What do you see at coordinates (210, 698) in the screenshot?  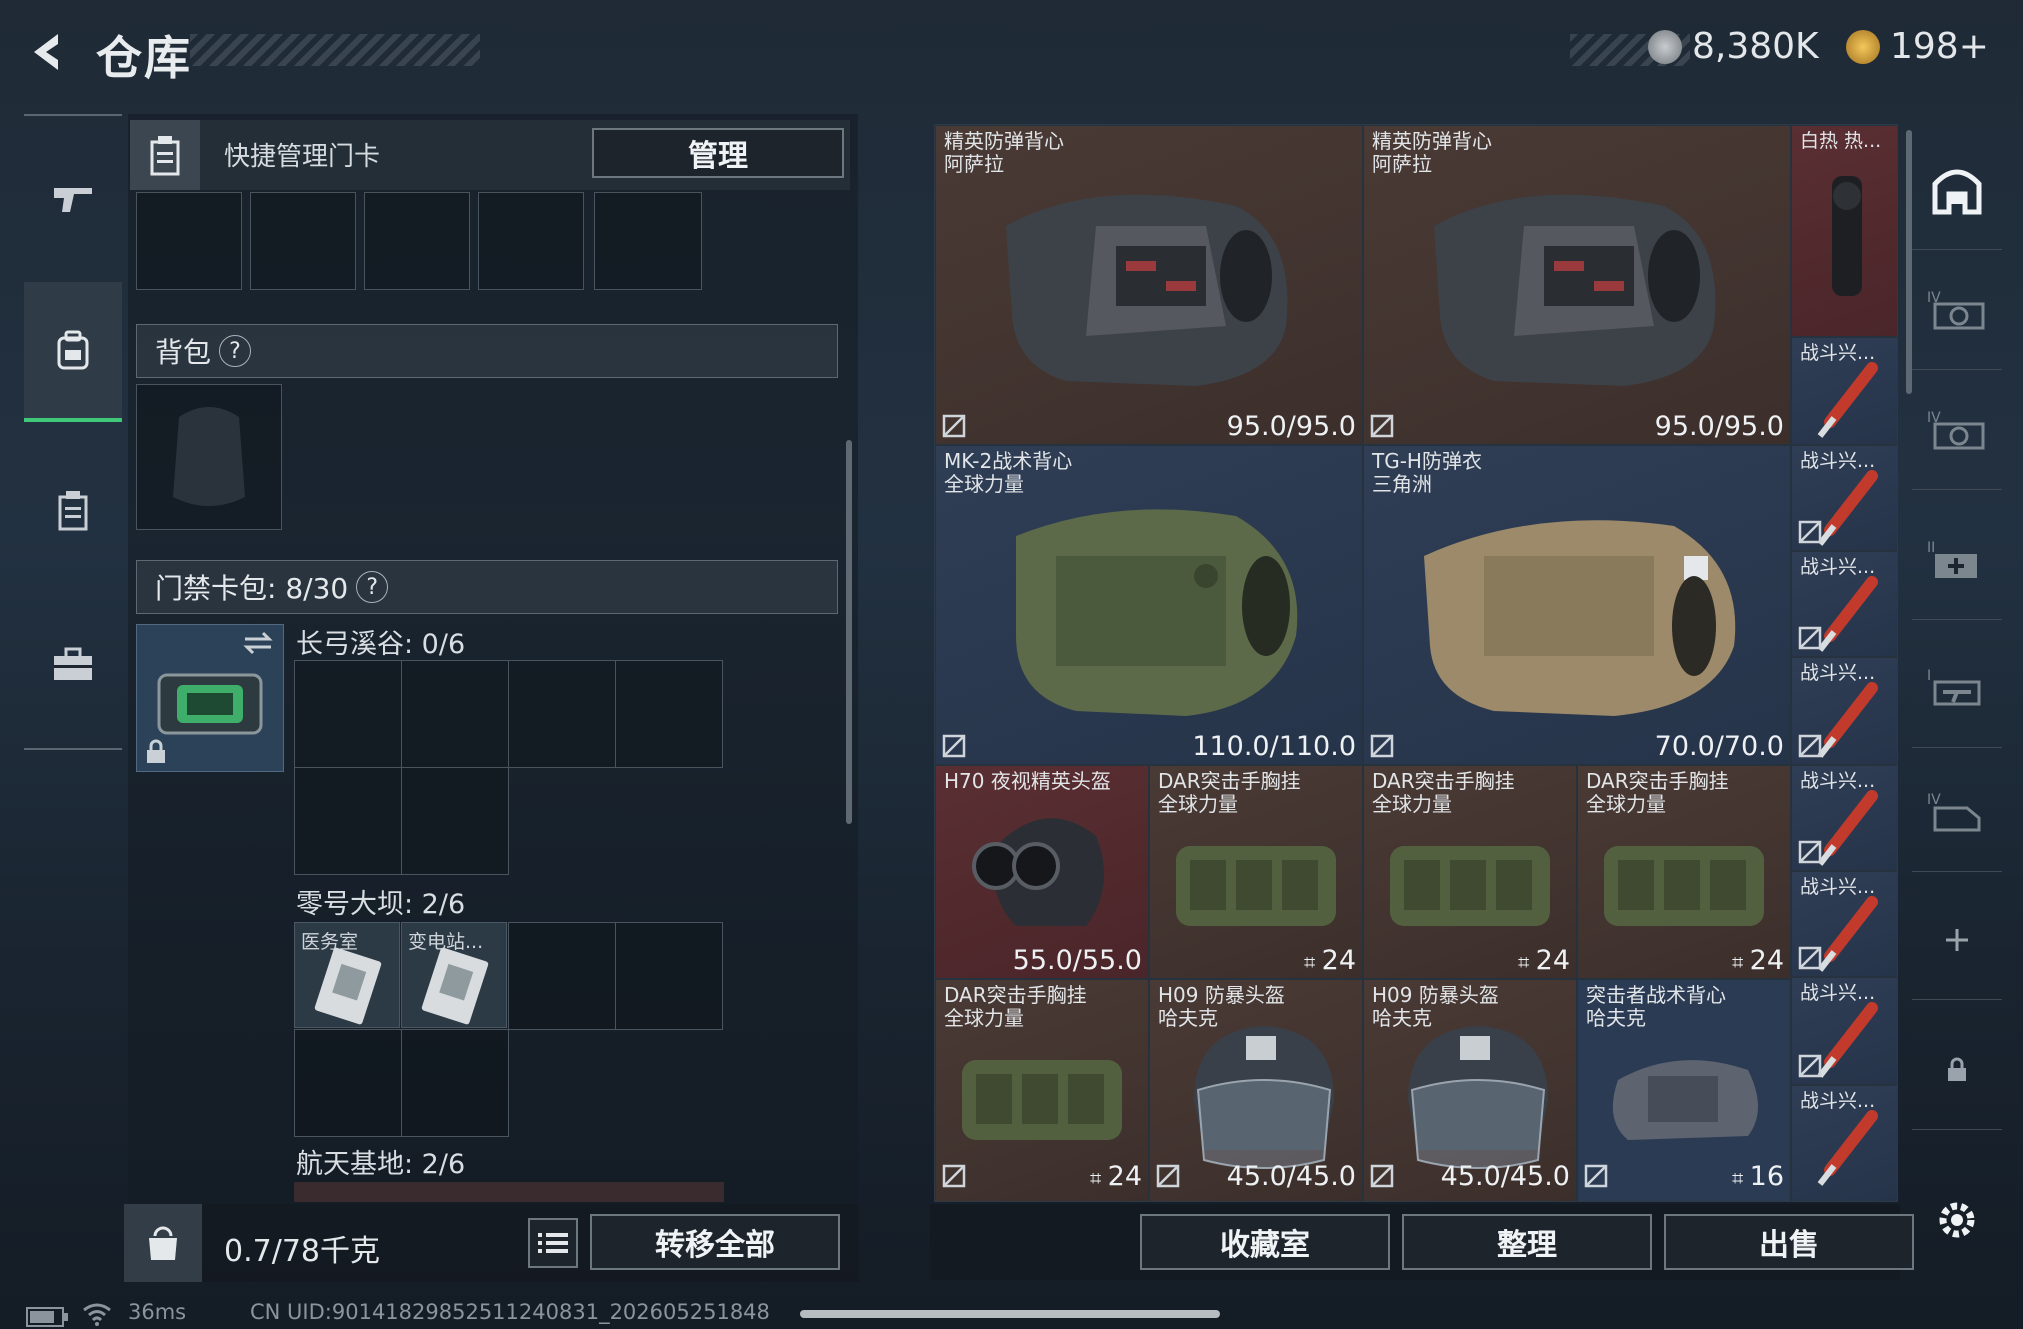 I see `keycard-pack-item` at bounding box center [210, 698].